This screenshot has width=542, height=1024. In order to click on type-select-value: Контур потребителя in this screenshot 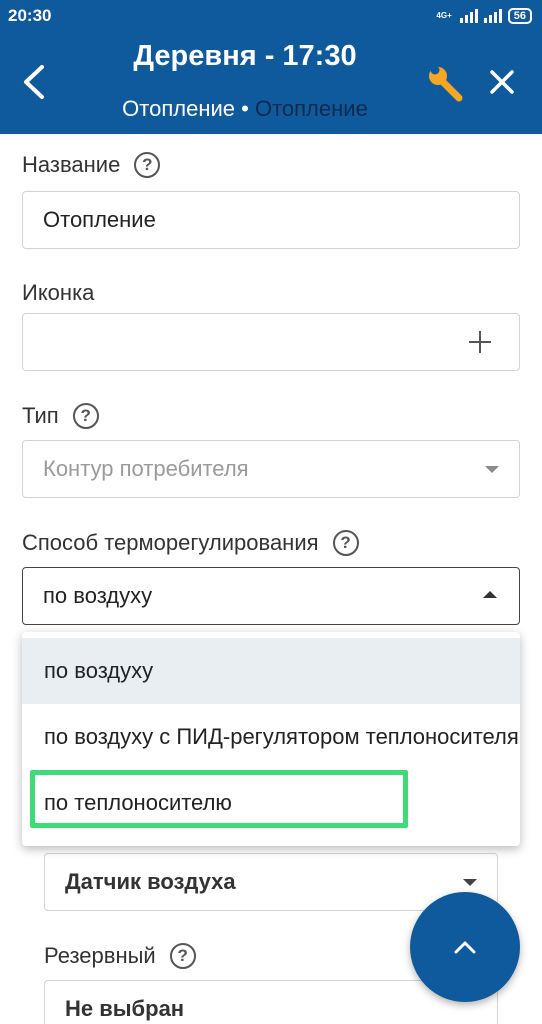, I will do `click(146, 468)`.